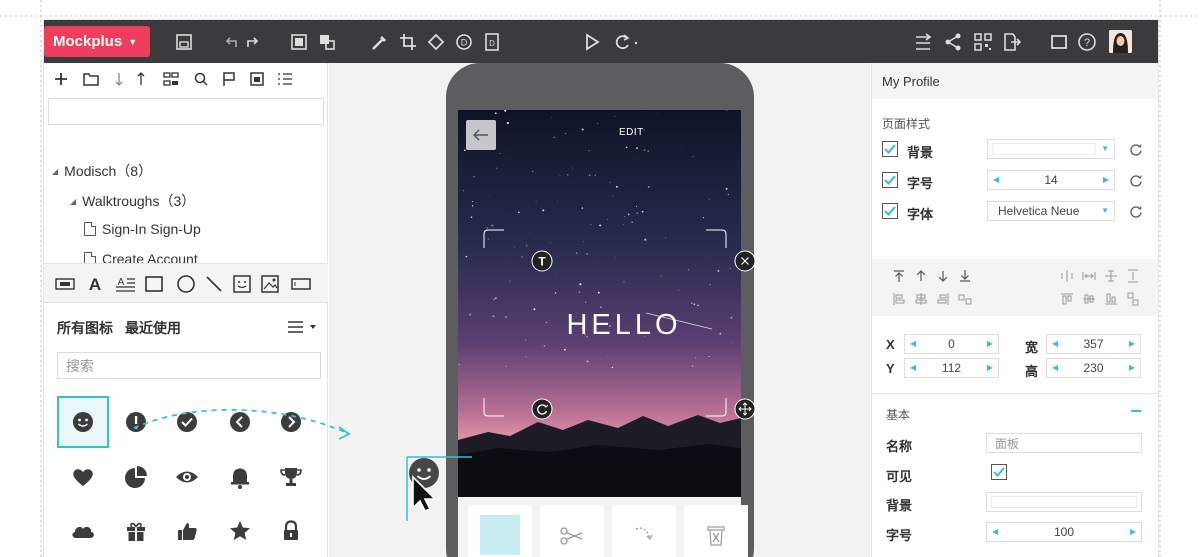 Image resolution: width=1200 pixels, height=557 pixels. Describe the element at coordinates (644, 531) in the screenshot. I see `path-tool-card` at that location.